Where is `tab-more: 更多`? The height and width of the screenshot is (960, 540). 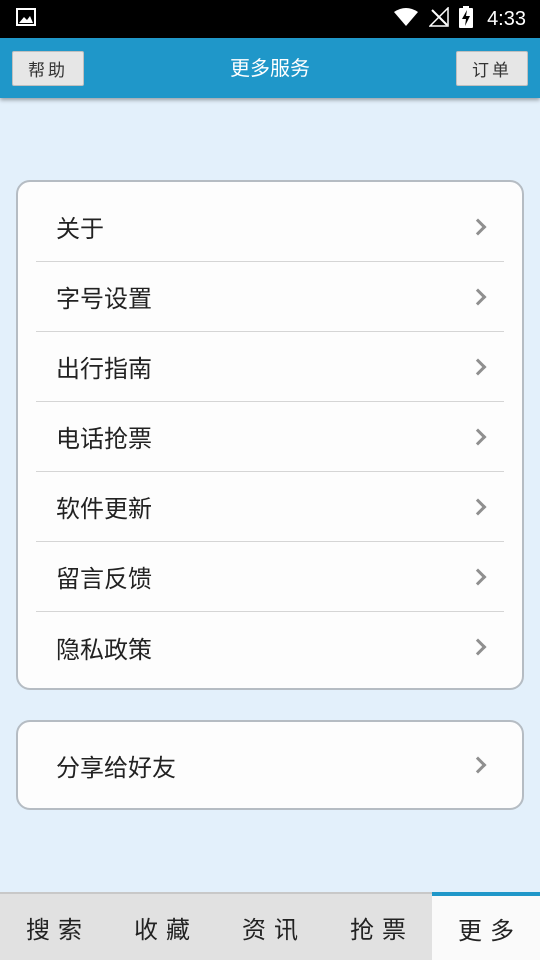 tab-more: 更多 is located at coordinates (486, 926).